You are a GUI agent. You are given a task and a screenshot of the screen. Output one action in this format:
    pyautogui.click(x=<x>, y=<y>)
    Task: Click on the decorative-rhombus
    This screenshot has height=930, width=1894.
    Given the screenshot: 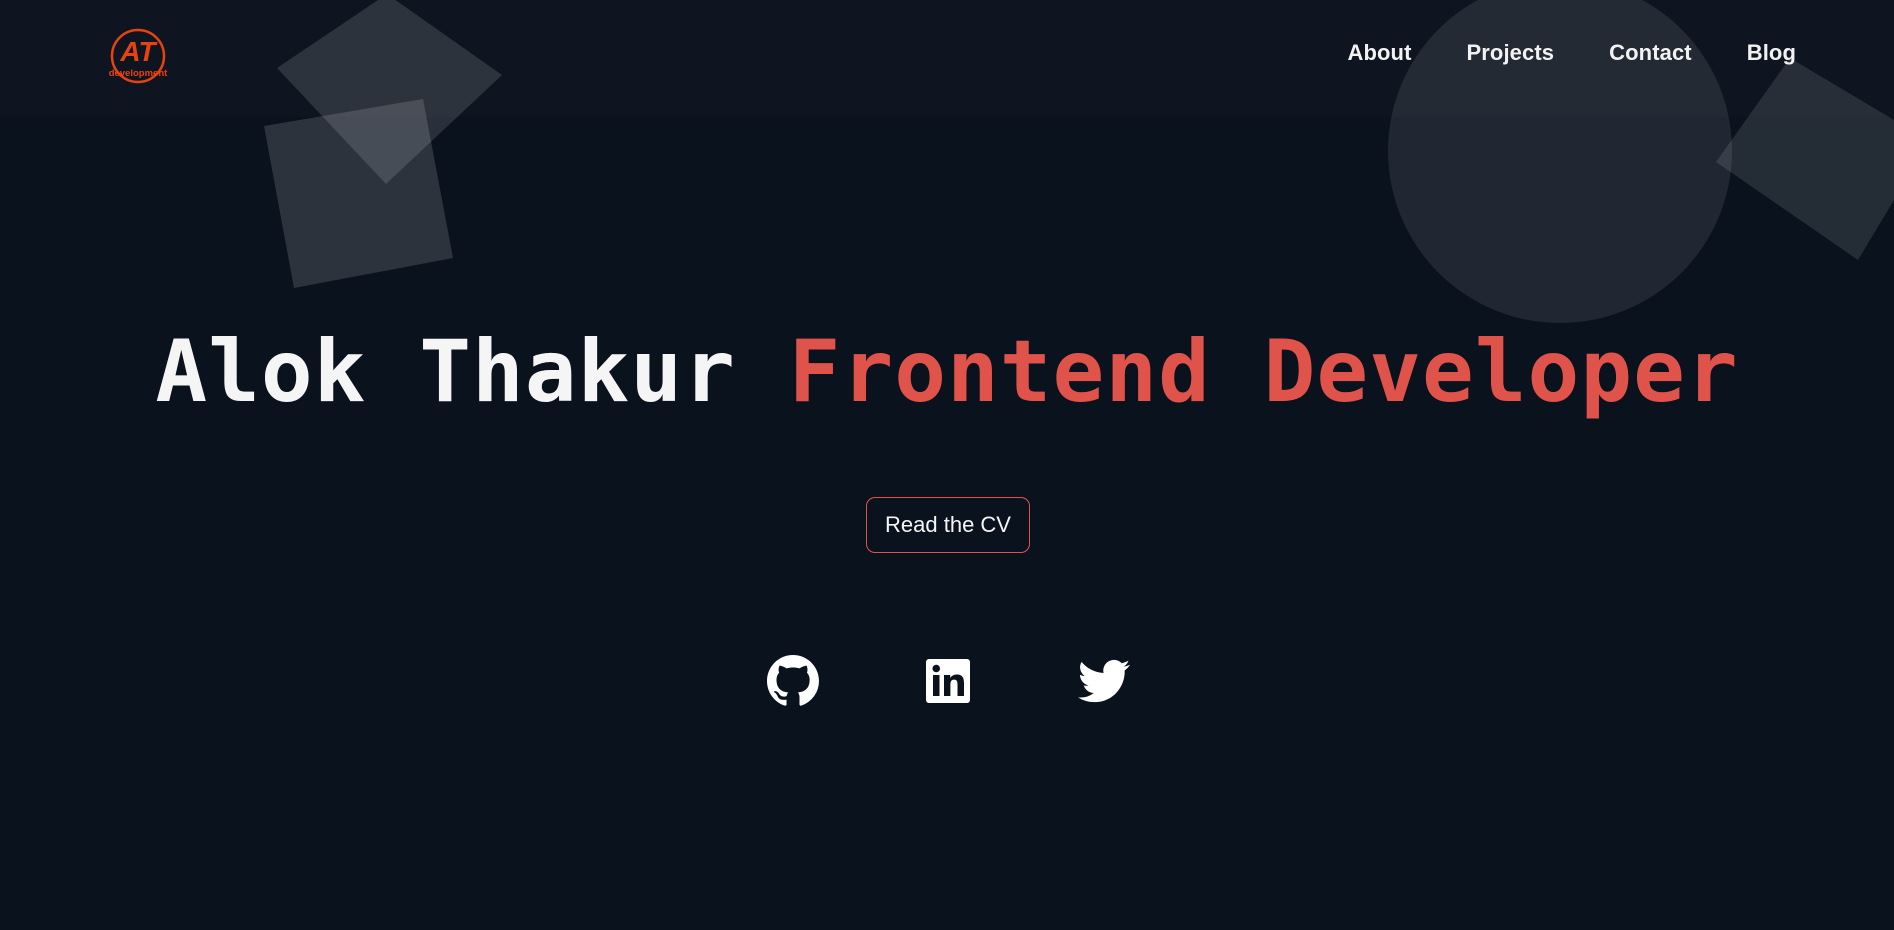 What is the action you would take?
    pyautogui.click(x=1805, y=159)
    